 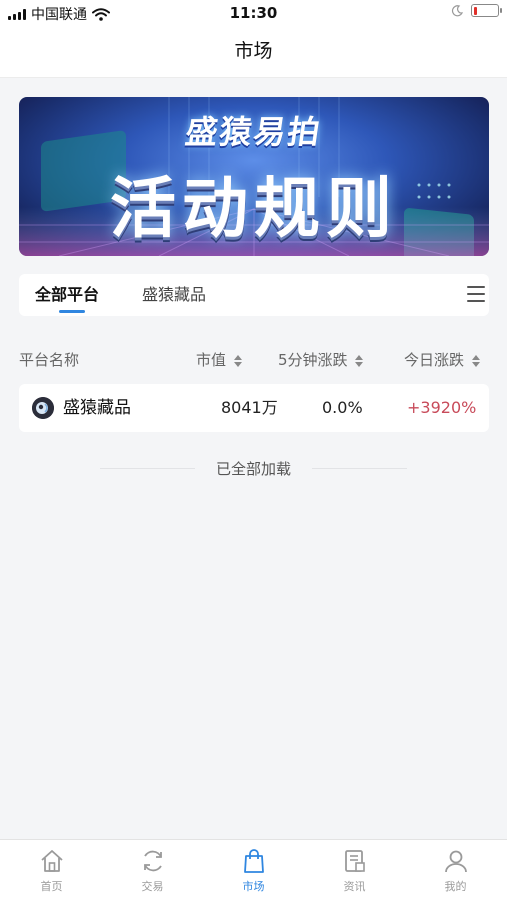 What do you see at coordinates (253, 886) in the screenshot?
I see `tabbar-market-label: 市场` at bounding box center [253, 886].